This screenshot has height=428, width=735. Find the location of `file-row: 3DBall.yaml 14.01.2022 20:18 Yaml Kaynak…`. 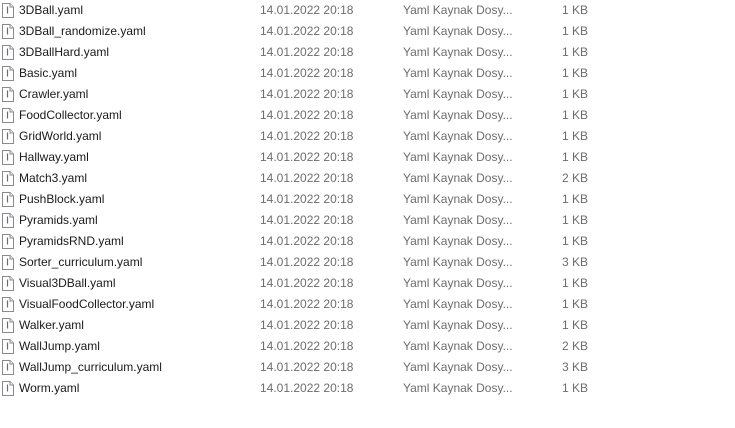

file-row: 3DBall.yaml 14.01.2022 20:18 Yaml Kaynak… is located at coordinates (367, 10).